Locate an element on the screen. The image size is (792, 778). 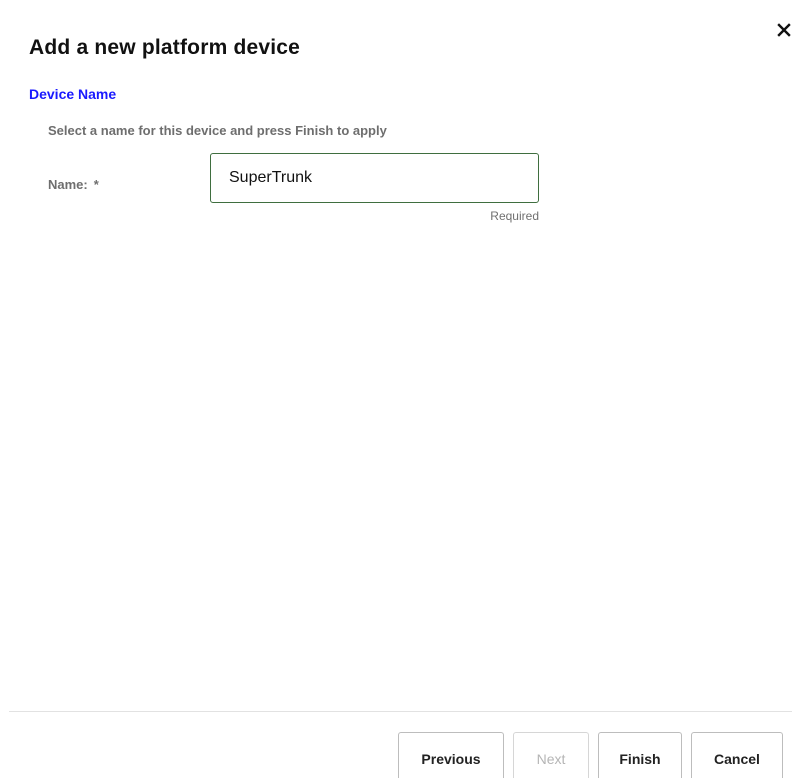
device-name-step-link: Device Name is located at coordinates (72, 94).